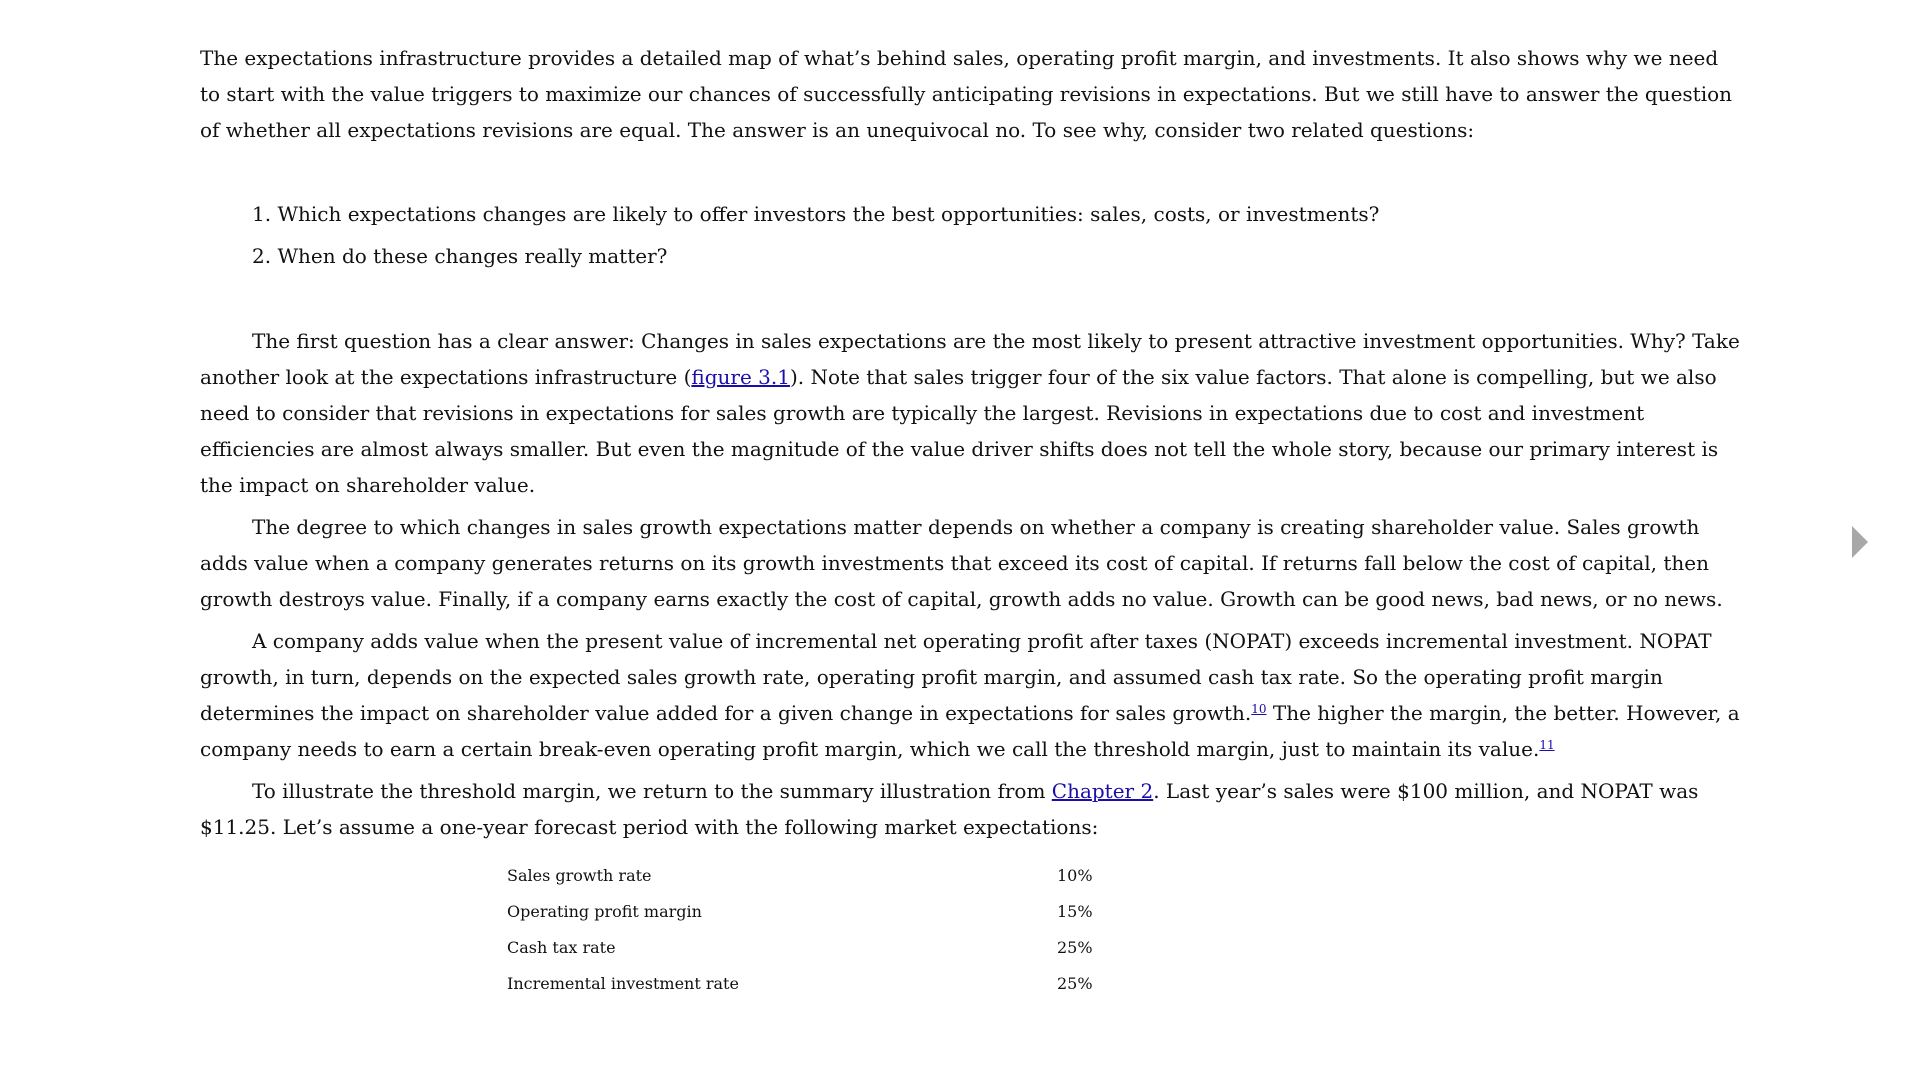  I want to click on table-cell-label: Sales growth rate, so click(579, 875).